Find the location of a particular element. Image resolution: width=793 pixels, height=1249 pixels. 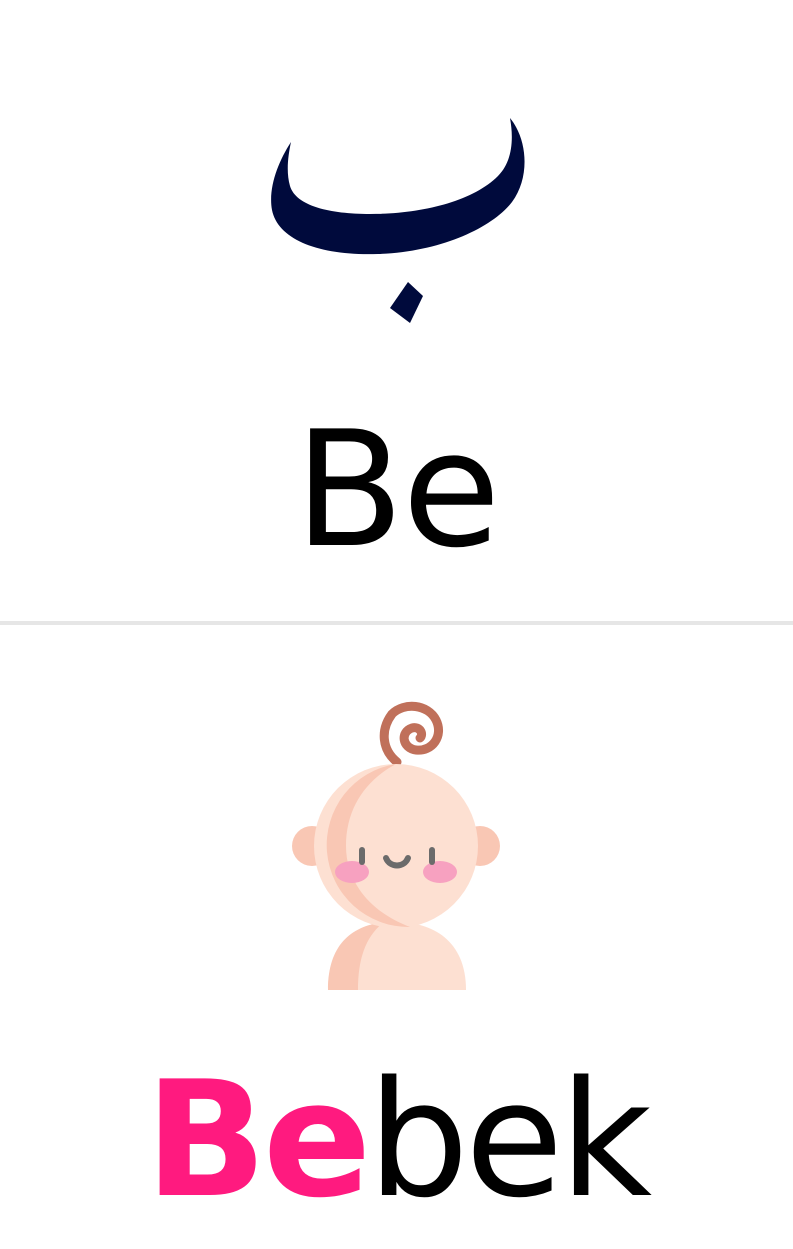

baby-icon is located at coordinates (396, 845).